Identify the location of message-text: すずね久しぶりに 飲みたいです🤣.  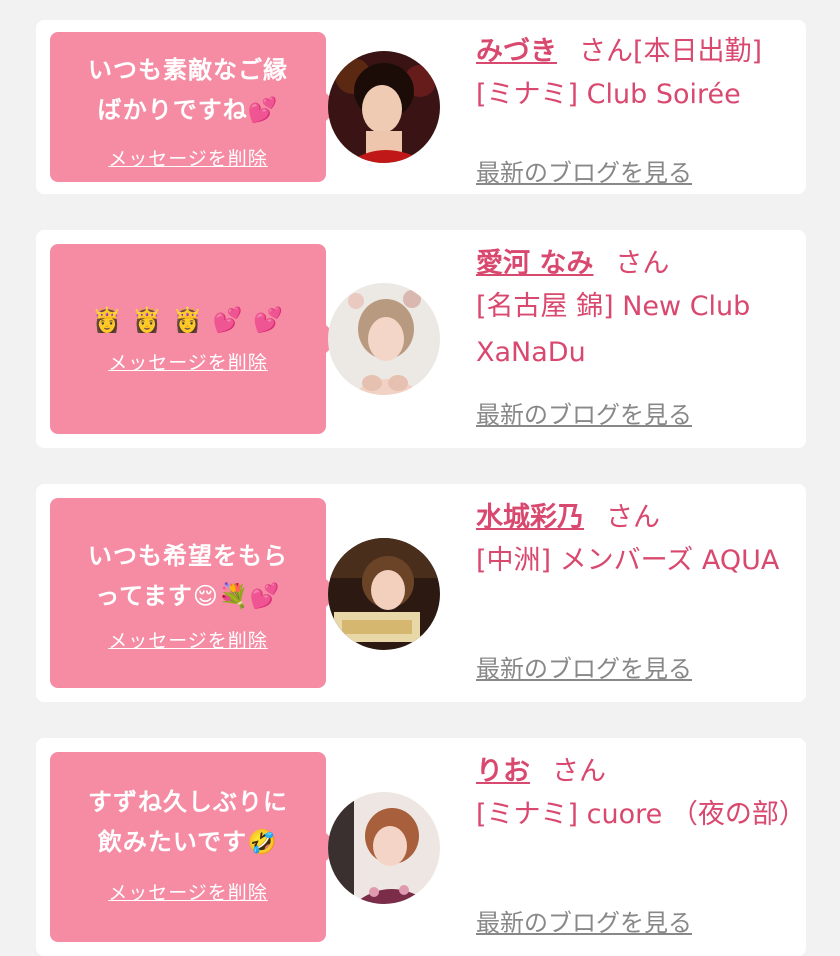
(188, 822).